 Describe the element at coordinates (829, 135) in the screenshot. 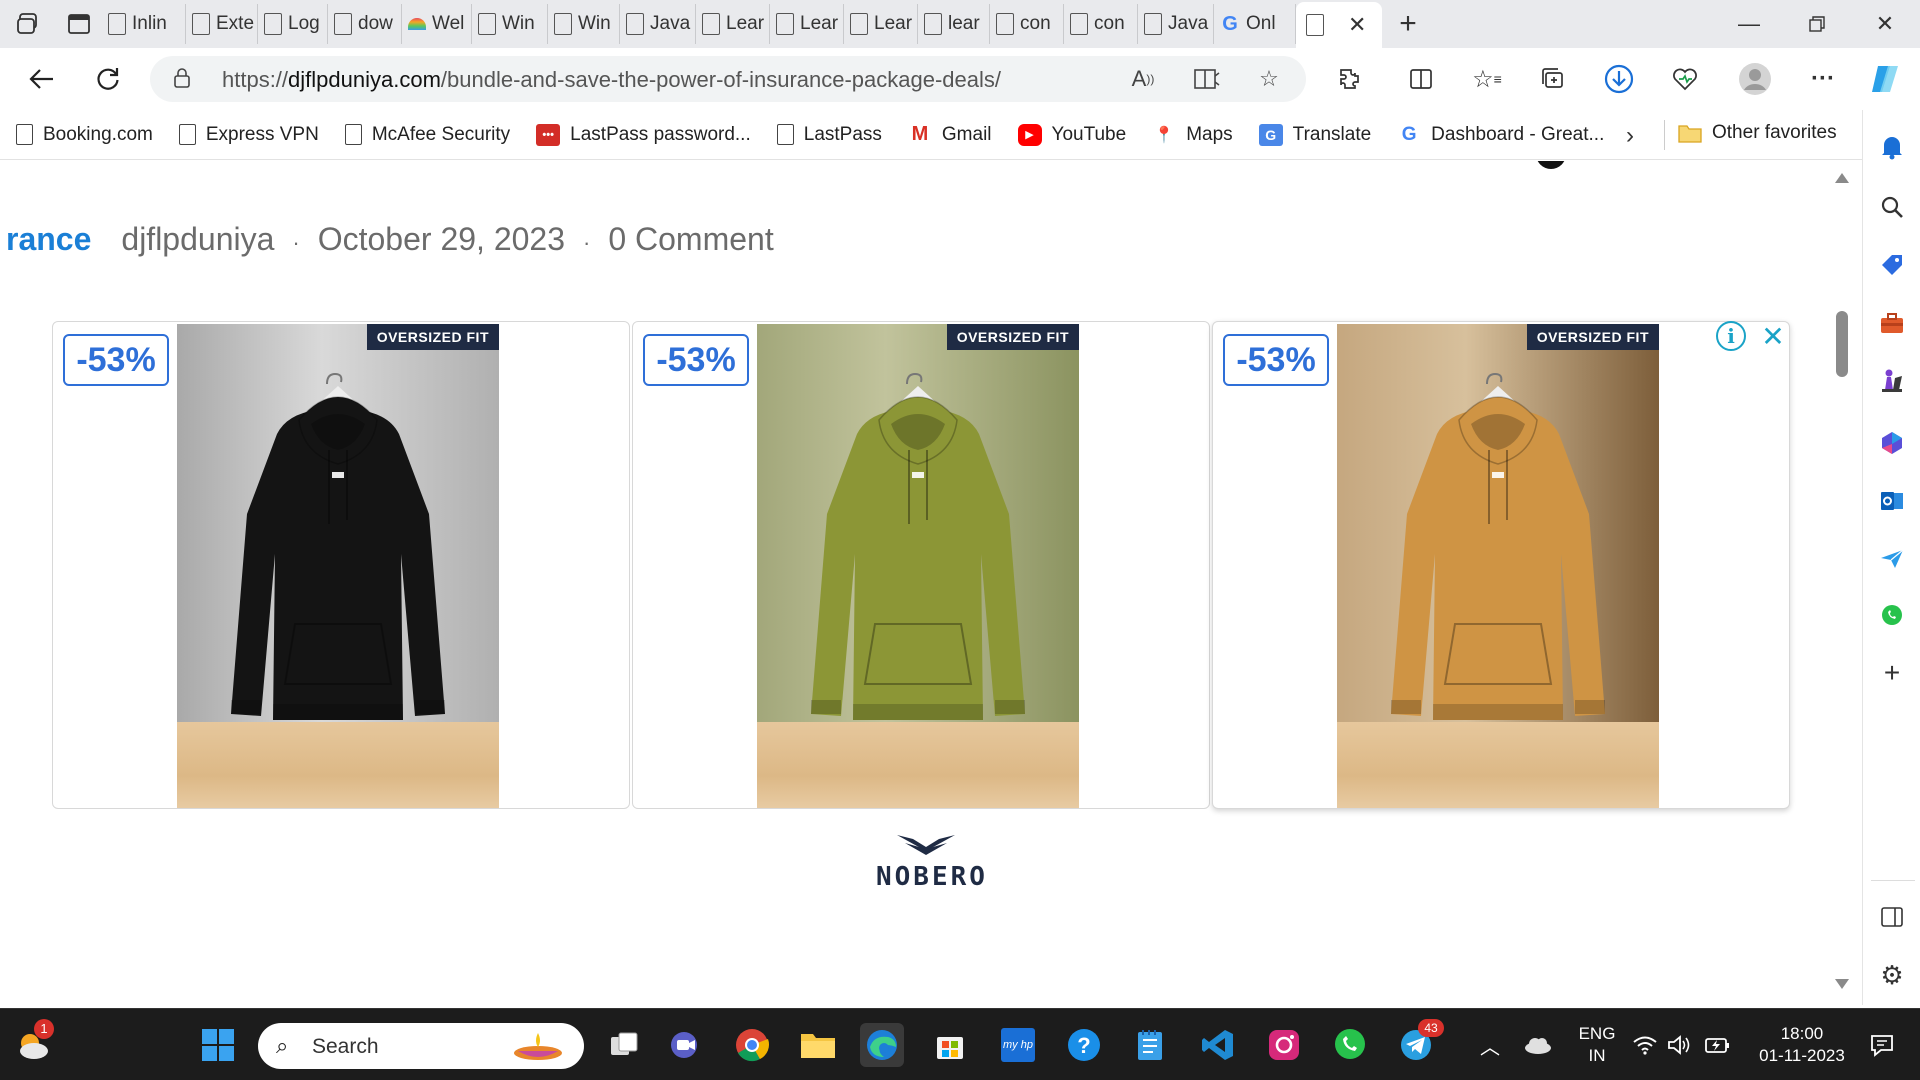

I see `favorite-lastpass: LastPass` at that location.